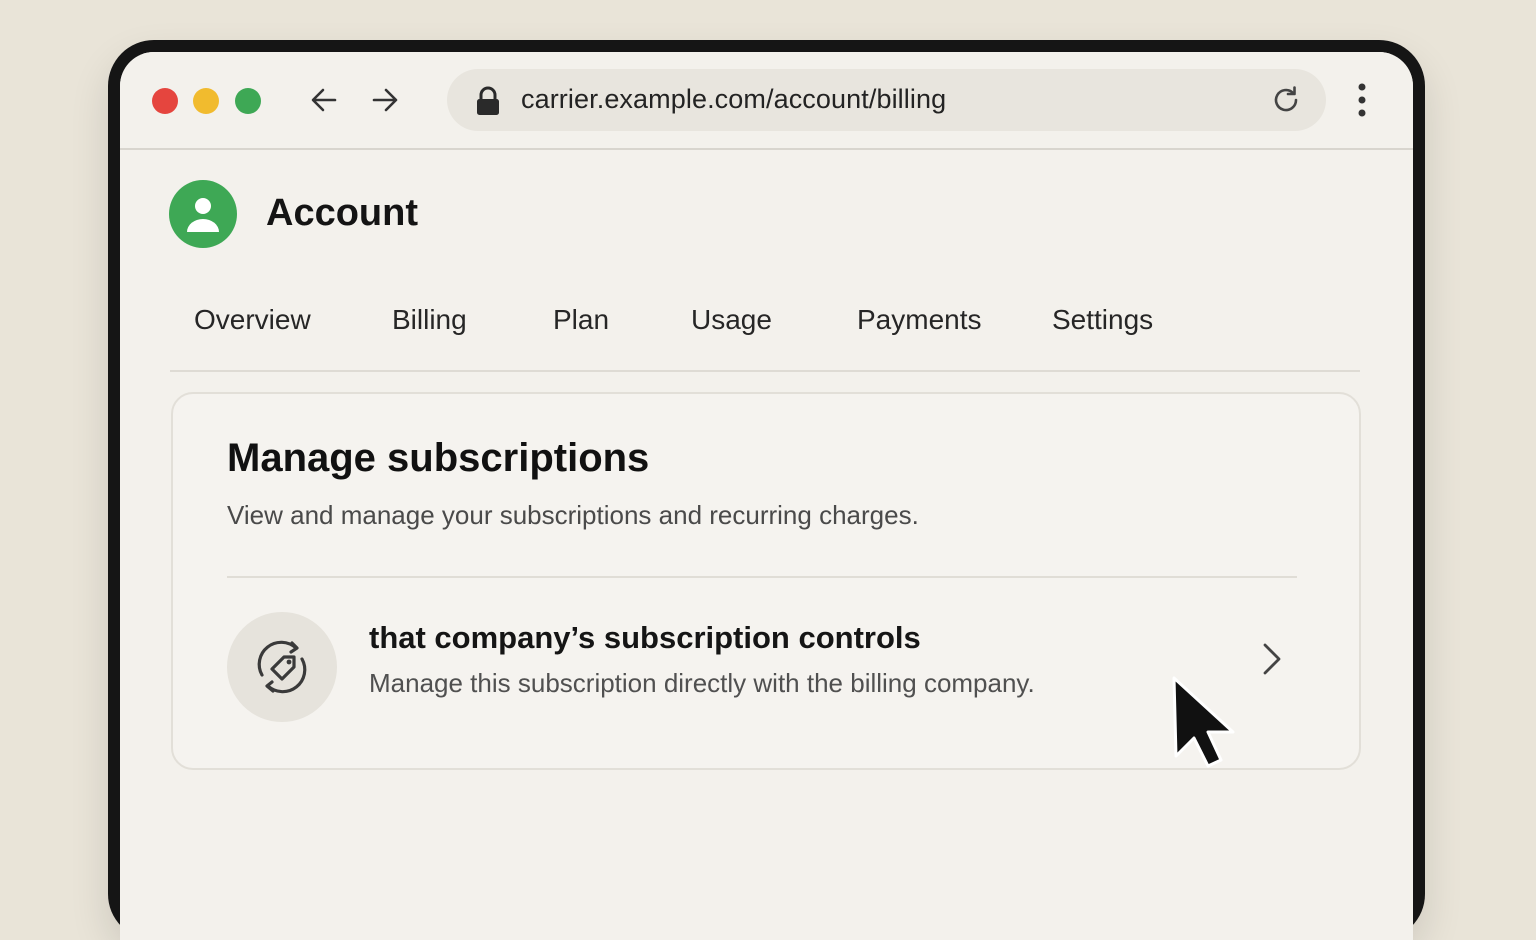 This screenshot has width=1536, height=940. I want to click on back-button, so click(324, 100).